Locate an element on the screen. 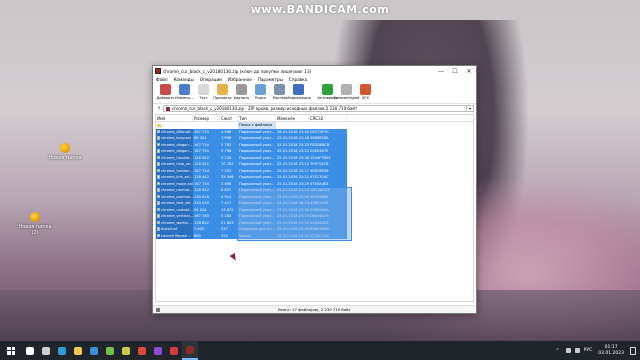 The image size is (640, 360). lock-icon is located at coordinates (158, 309).